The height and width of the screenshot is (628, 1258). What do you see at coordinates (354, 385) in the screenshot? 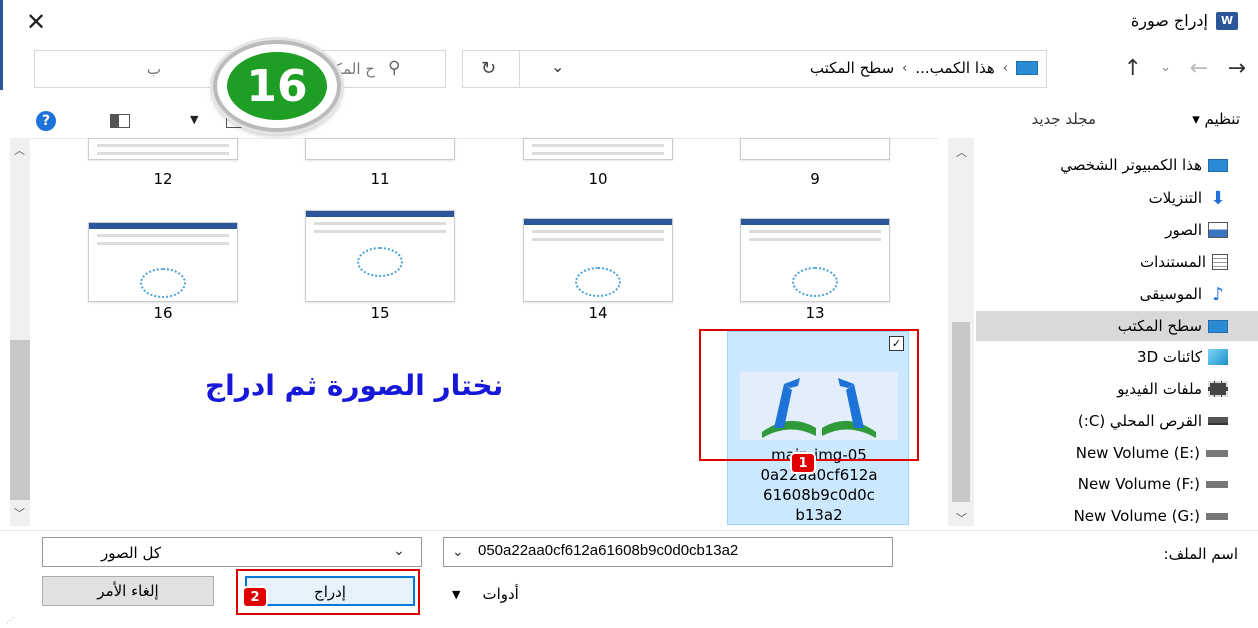
I see `instruction-annotation: نختار الصورة ثم ادراج` at bounding box center [354, 385].